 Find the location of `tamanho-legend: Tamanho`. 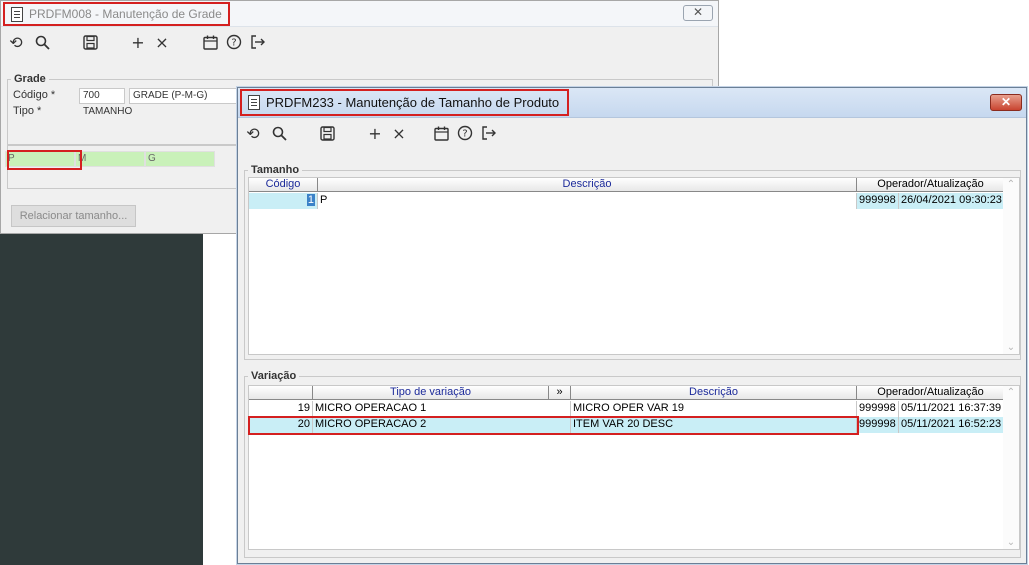

tamanho-legend: Tamanho is located at coordinates (275, 170).